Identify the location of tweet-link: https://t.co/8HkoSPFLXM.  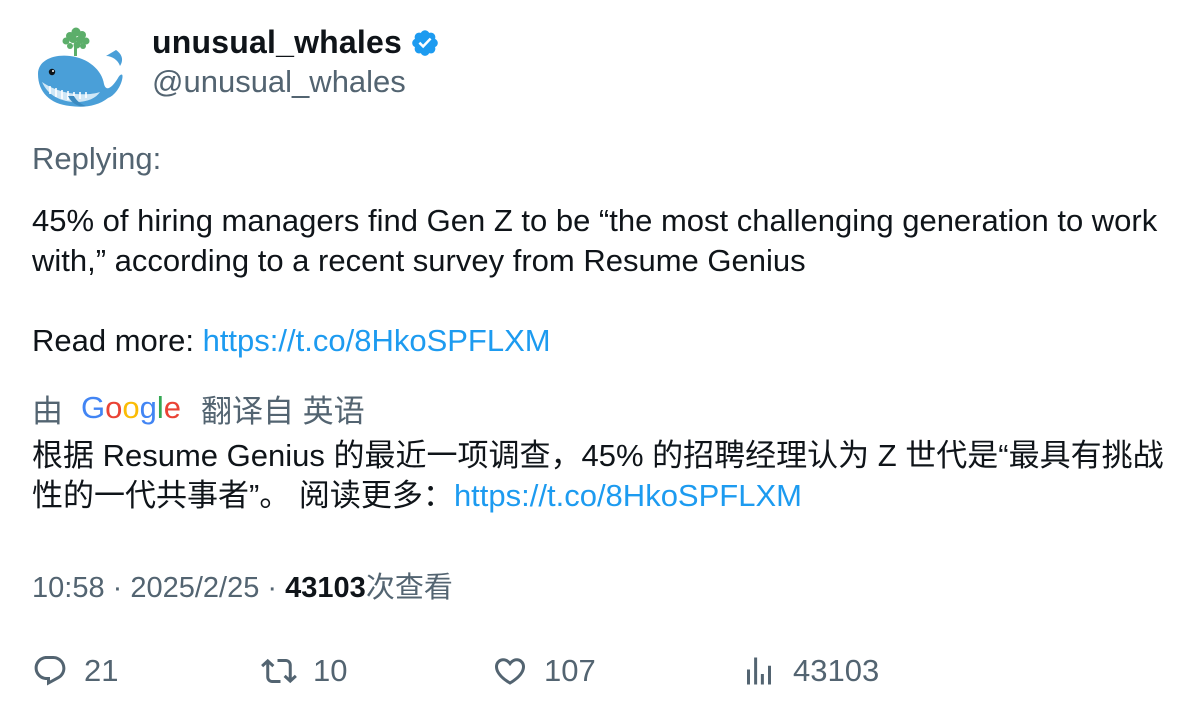
(377, 340).